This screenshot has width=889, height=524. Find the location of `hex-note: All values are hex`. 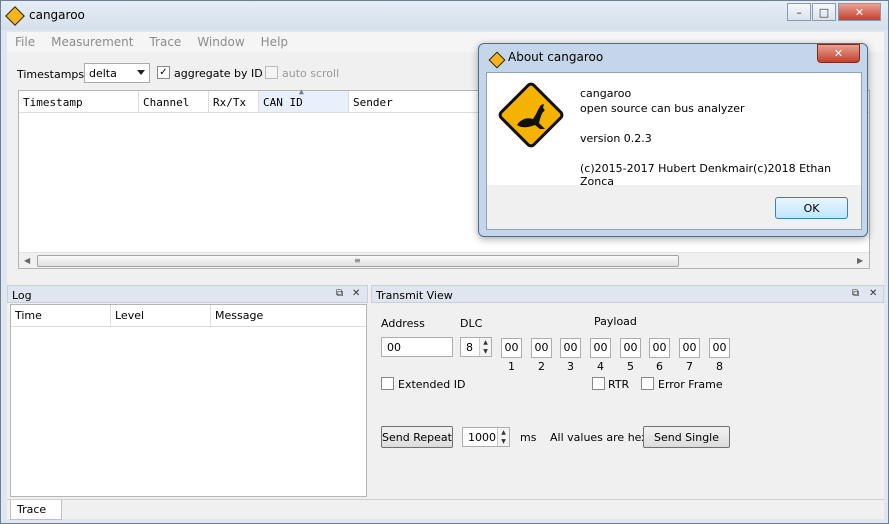

hex-note: All values are hex is located at coordinates (599, 437).